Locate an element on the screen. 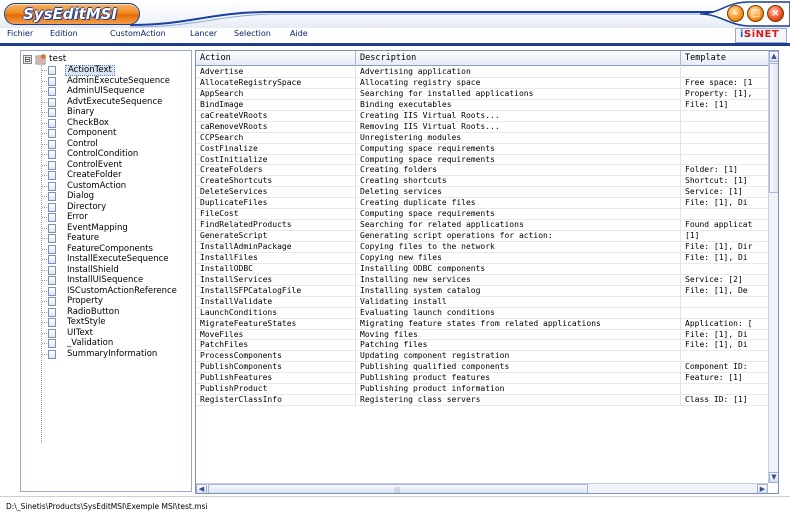 Image resolution: width=790 pixels, height=515 pixels. horizontal-scroll-thumb: ||| is located at coordinates (398, 488).